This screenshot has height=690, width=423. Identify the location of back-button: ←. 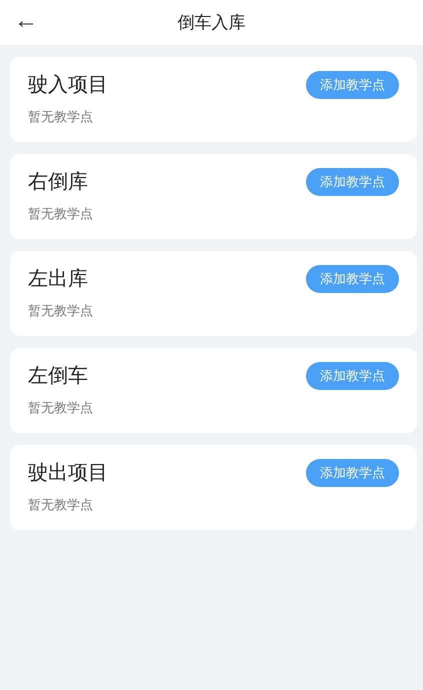
(19, 22).